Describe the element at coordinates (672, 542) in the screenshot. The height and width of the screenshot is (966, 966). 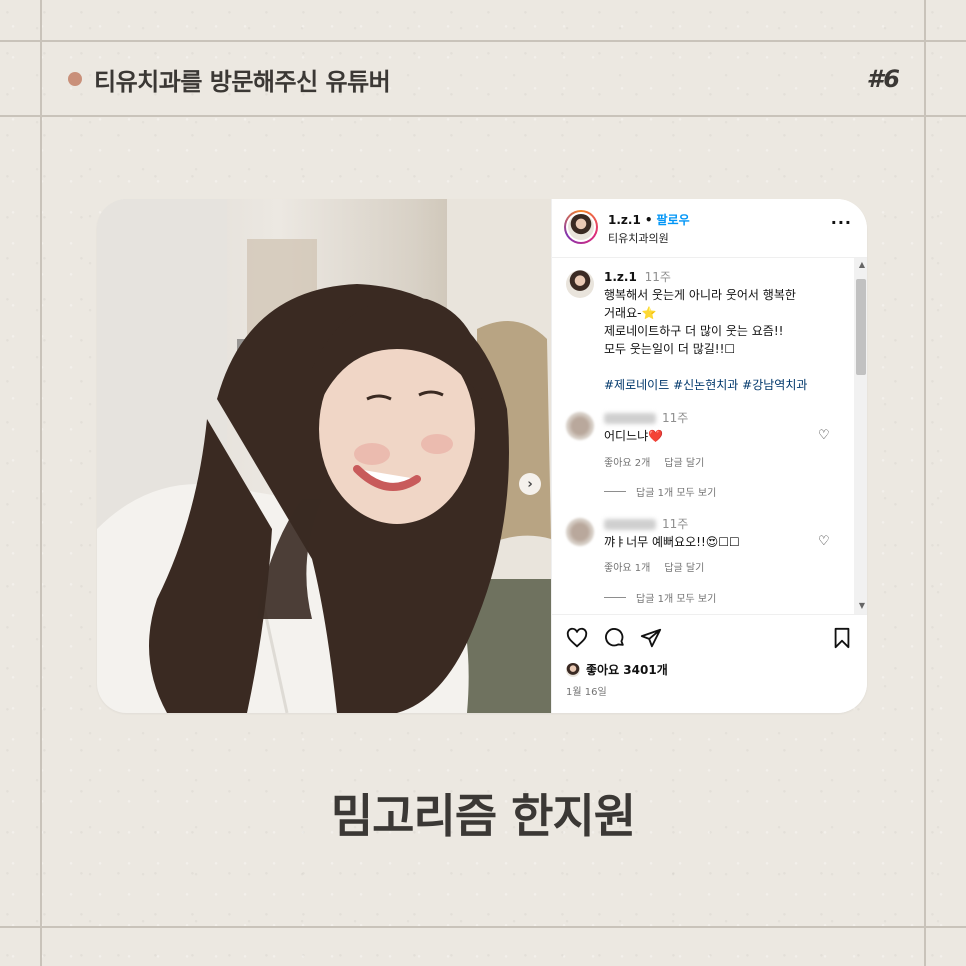
I see `comment-text: 꺄ㅑ너무 예뻐요오!!😍☐☐` at that location.